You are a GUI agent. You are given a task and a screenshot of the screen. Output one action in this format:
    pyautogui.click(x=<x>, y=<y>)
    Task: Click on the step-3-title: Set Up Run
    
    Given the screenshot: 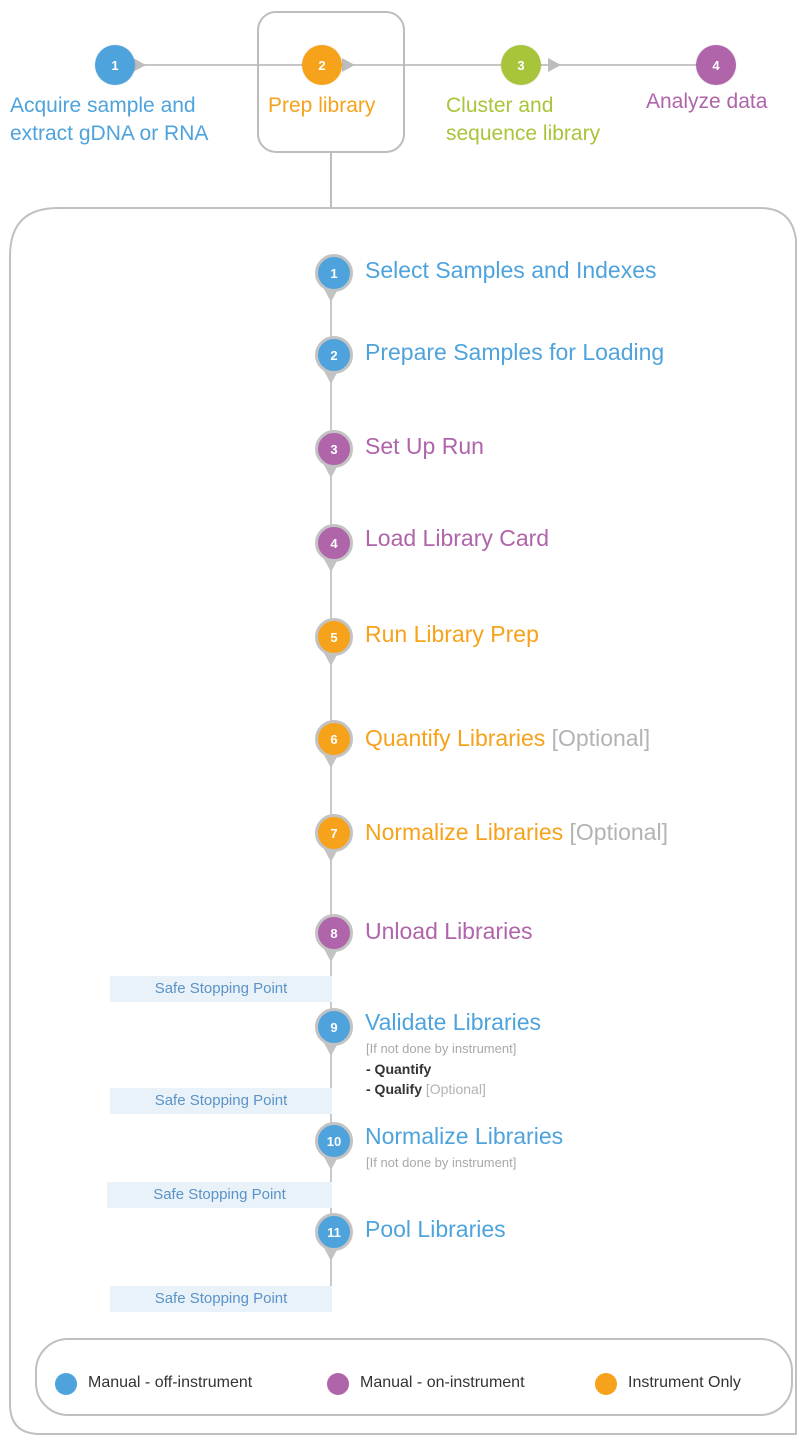 What is the action you would take?
    pyautogui.click(x=424, y=446)
    